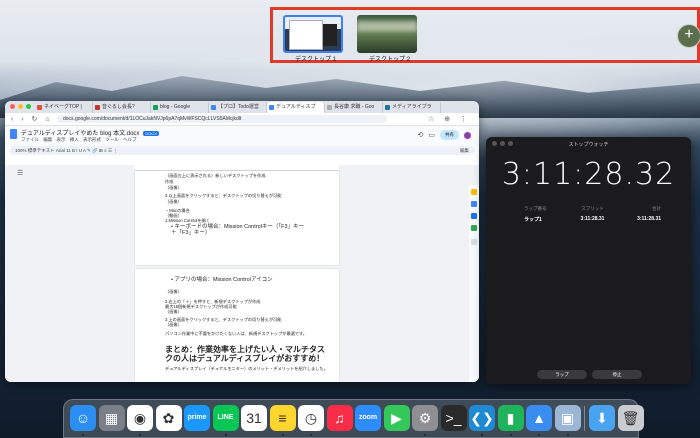  Describe the element at coordinates (449, 119) in the screenshot. I see `browser-menu-icons: ☆ ⊕ ⋮` at that location.